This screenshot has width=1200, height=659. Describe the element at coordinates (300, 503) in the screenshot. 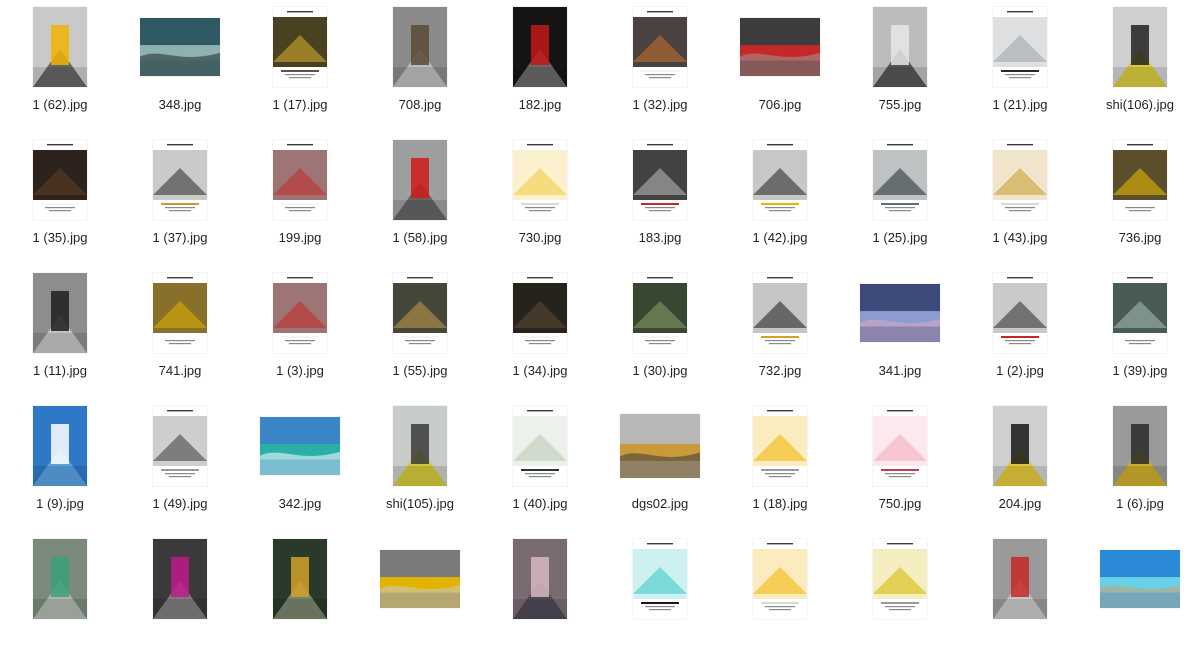

I see `file-name-label: 342.jpg` at that location.